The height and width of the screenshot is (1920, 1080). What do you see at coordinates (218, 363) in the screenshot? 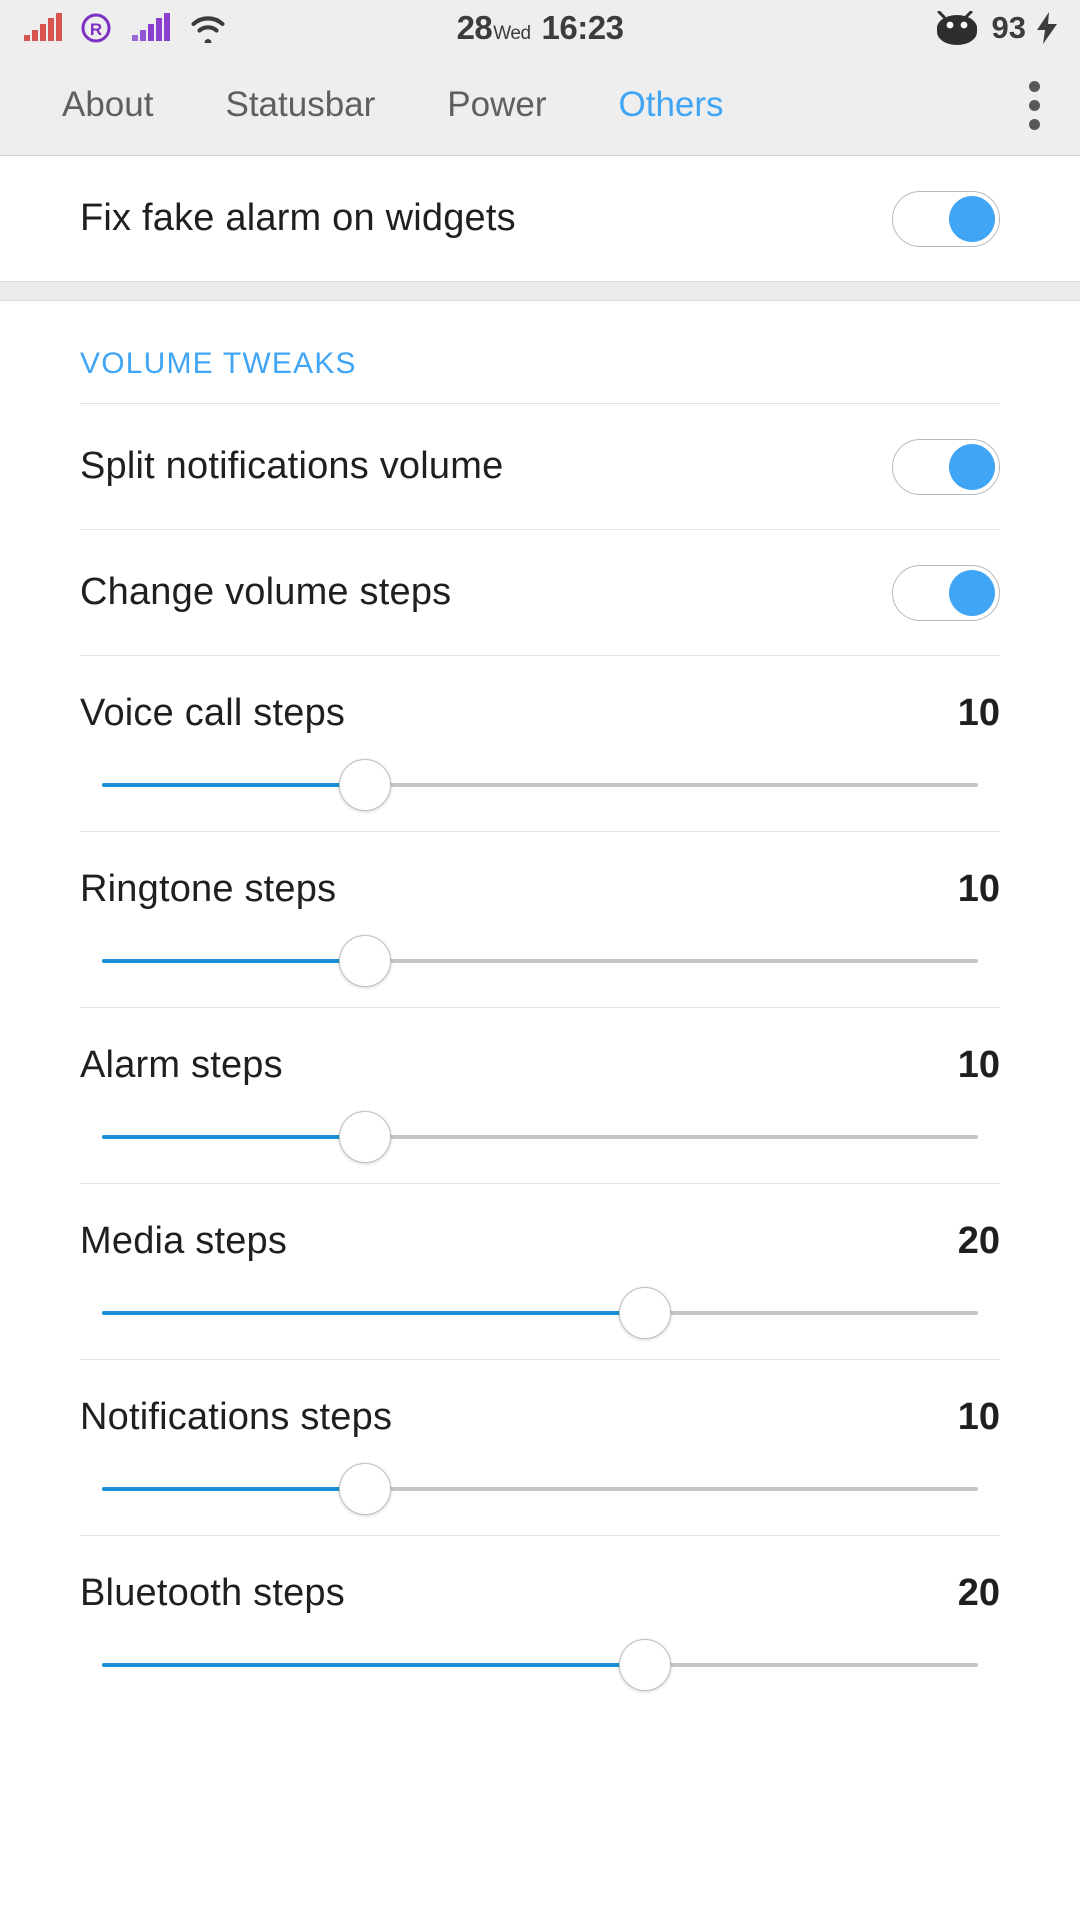
I see `section-header-volume-tweaks: VOLUME TWEAKS` at bounding box center [218, 363].